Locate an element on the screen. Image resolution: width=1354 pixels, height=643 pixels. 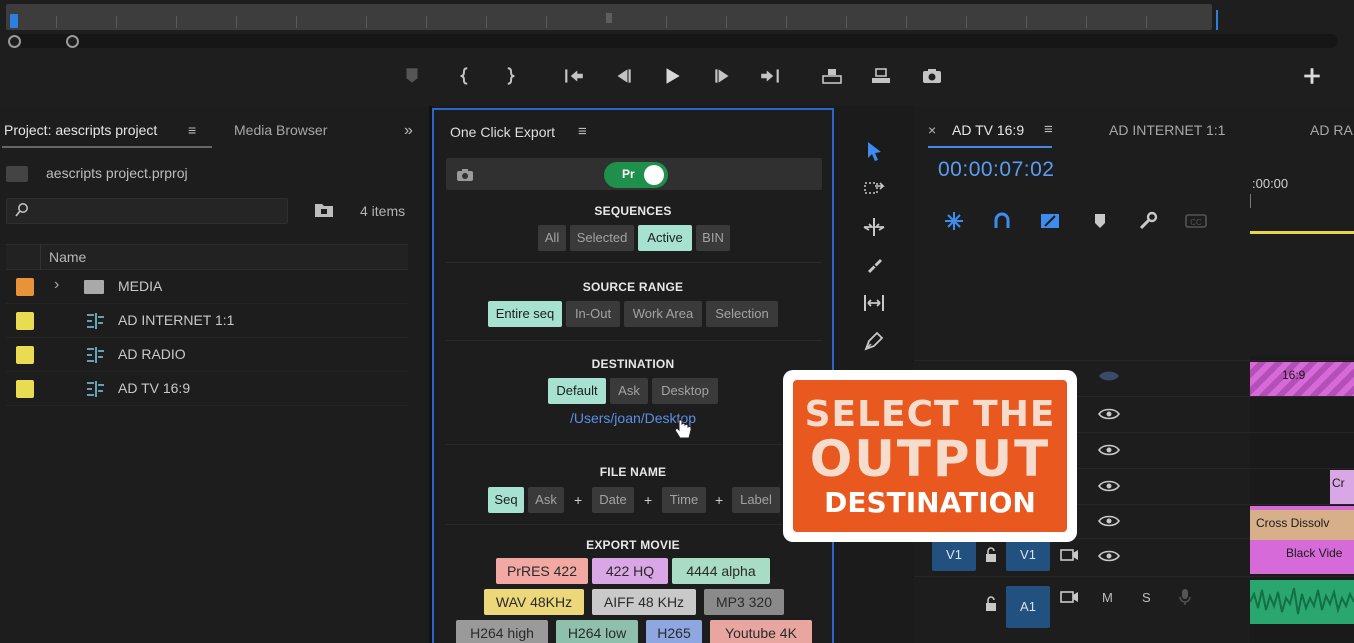
zoom-scrollbar is located at coordinates (674, 41).